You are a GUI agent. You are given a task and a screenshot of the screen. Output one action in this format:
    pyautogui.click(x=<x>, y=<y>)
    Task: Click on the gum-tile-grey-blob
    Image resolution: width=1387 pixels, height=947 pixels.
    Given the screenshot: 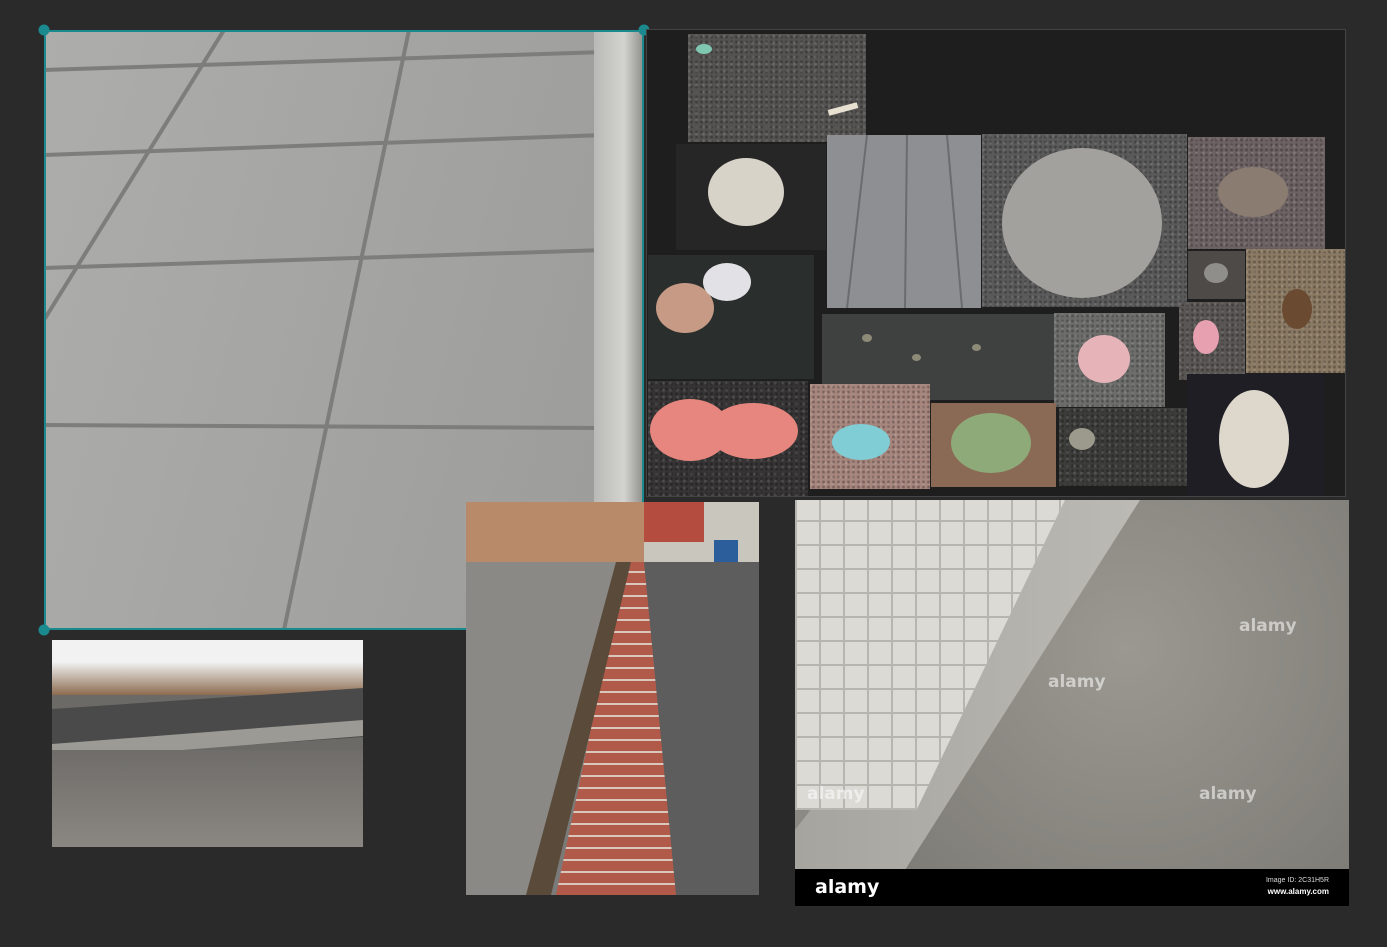 What is the action you would take?
    pyautogui.click(x=1084, y=220)
    